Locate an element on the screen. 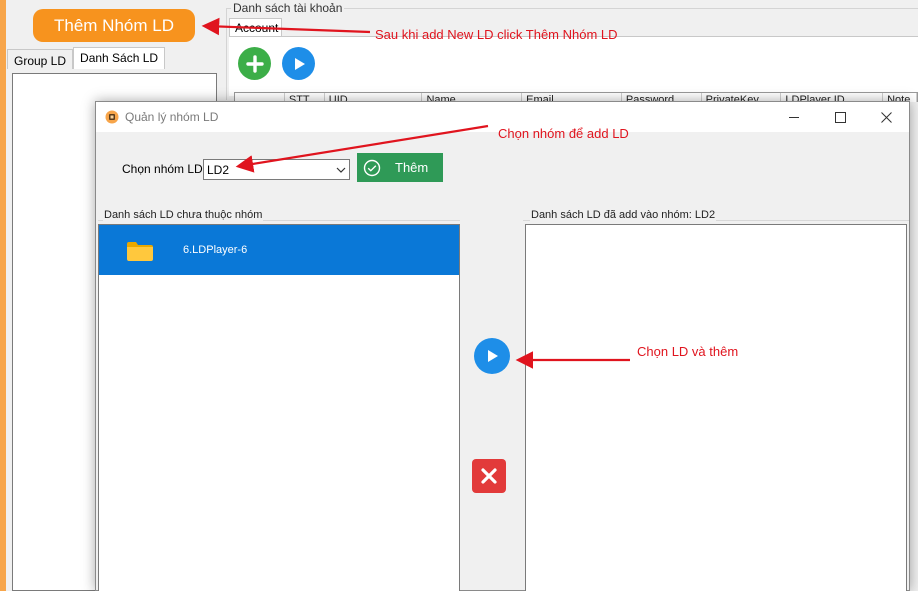 This screenshot has width=918, height=591. maximize-icon is located at coordinates (840, 117).